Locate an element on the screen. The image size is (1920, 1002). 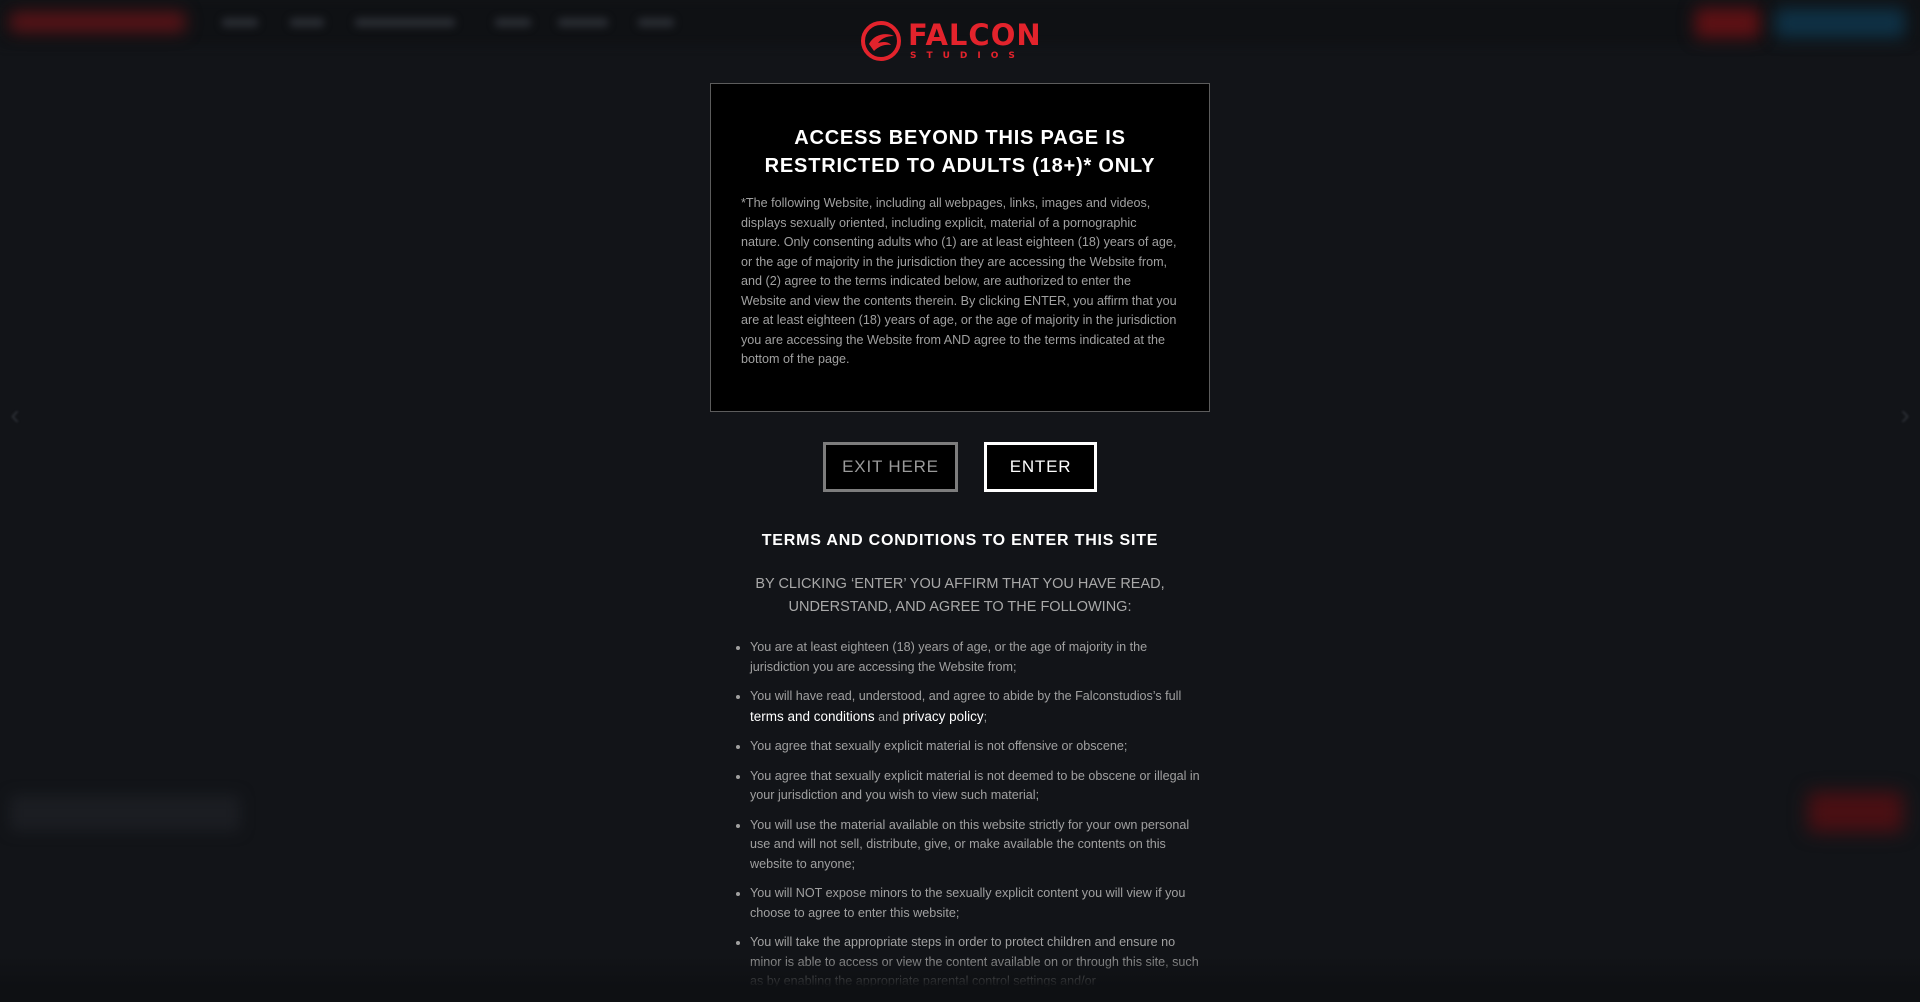
notice-title-line1: ACCESS BEYOND THIS PAGE IS is located at coordinates (960, 138).